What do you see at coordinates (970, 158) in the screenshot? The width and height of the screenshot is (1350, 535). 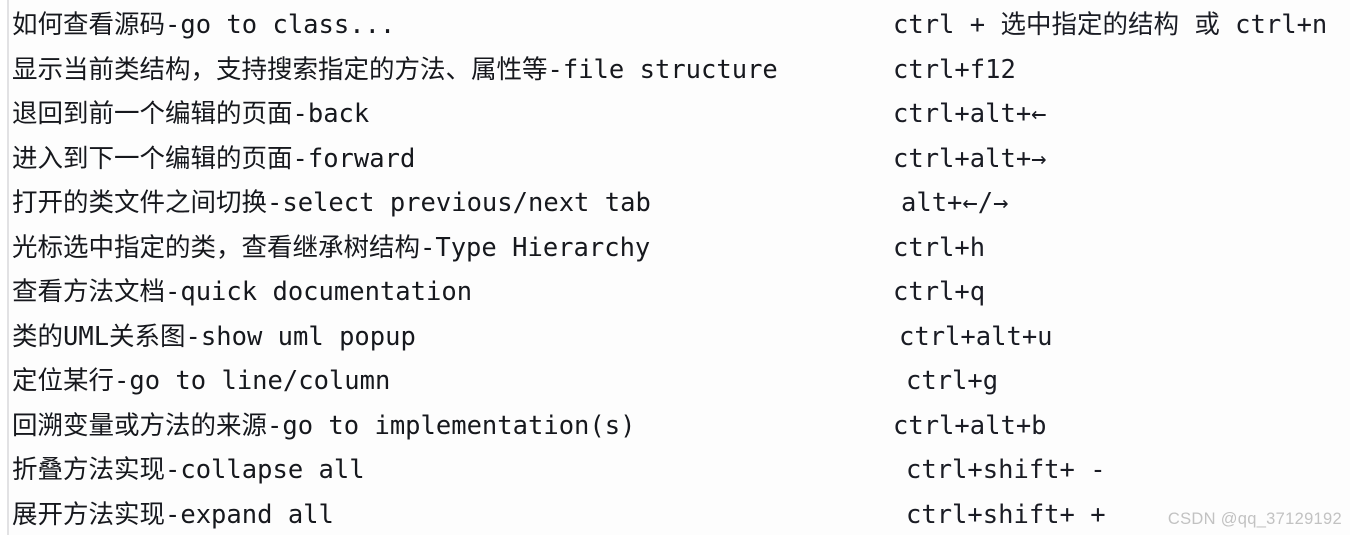 I see `shortcut-keys: ctrl+alt+→` at bounding box center [970, 158].